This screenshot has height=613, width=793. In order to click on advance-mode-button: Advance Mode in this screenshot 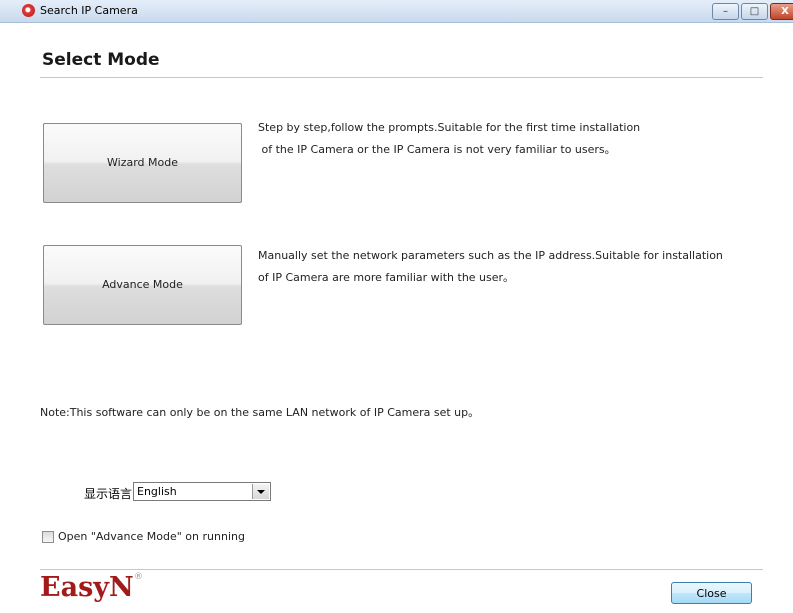, I will do `click(142, 285)`.